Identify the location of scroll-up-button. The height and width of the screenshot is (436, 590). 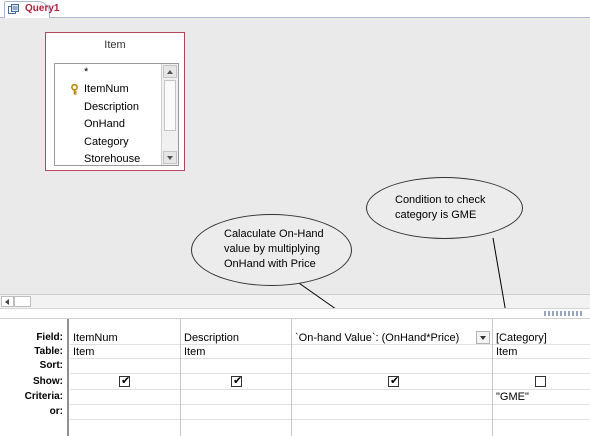
(170, 71).